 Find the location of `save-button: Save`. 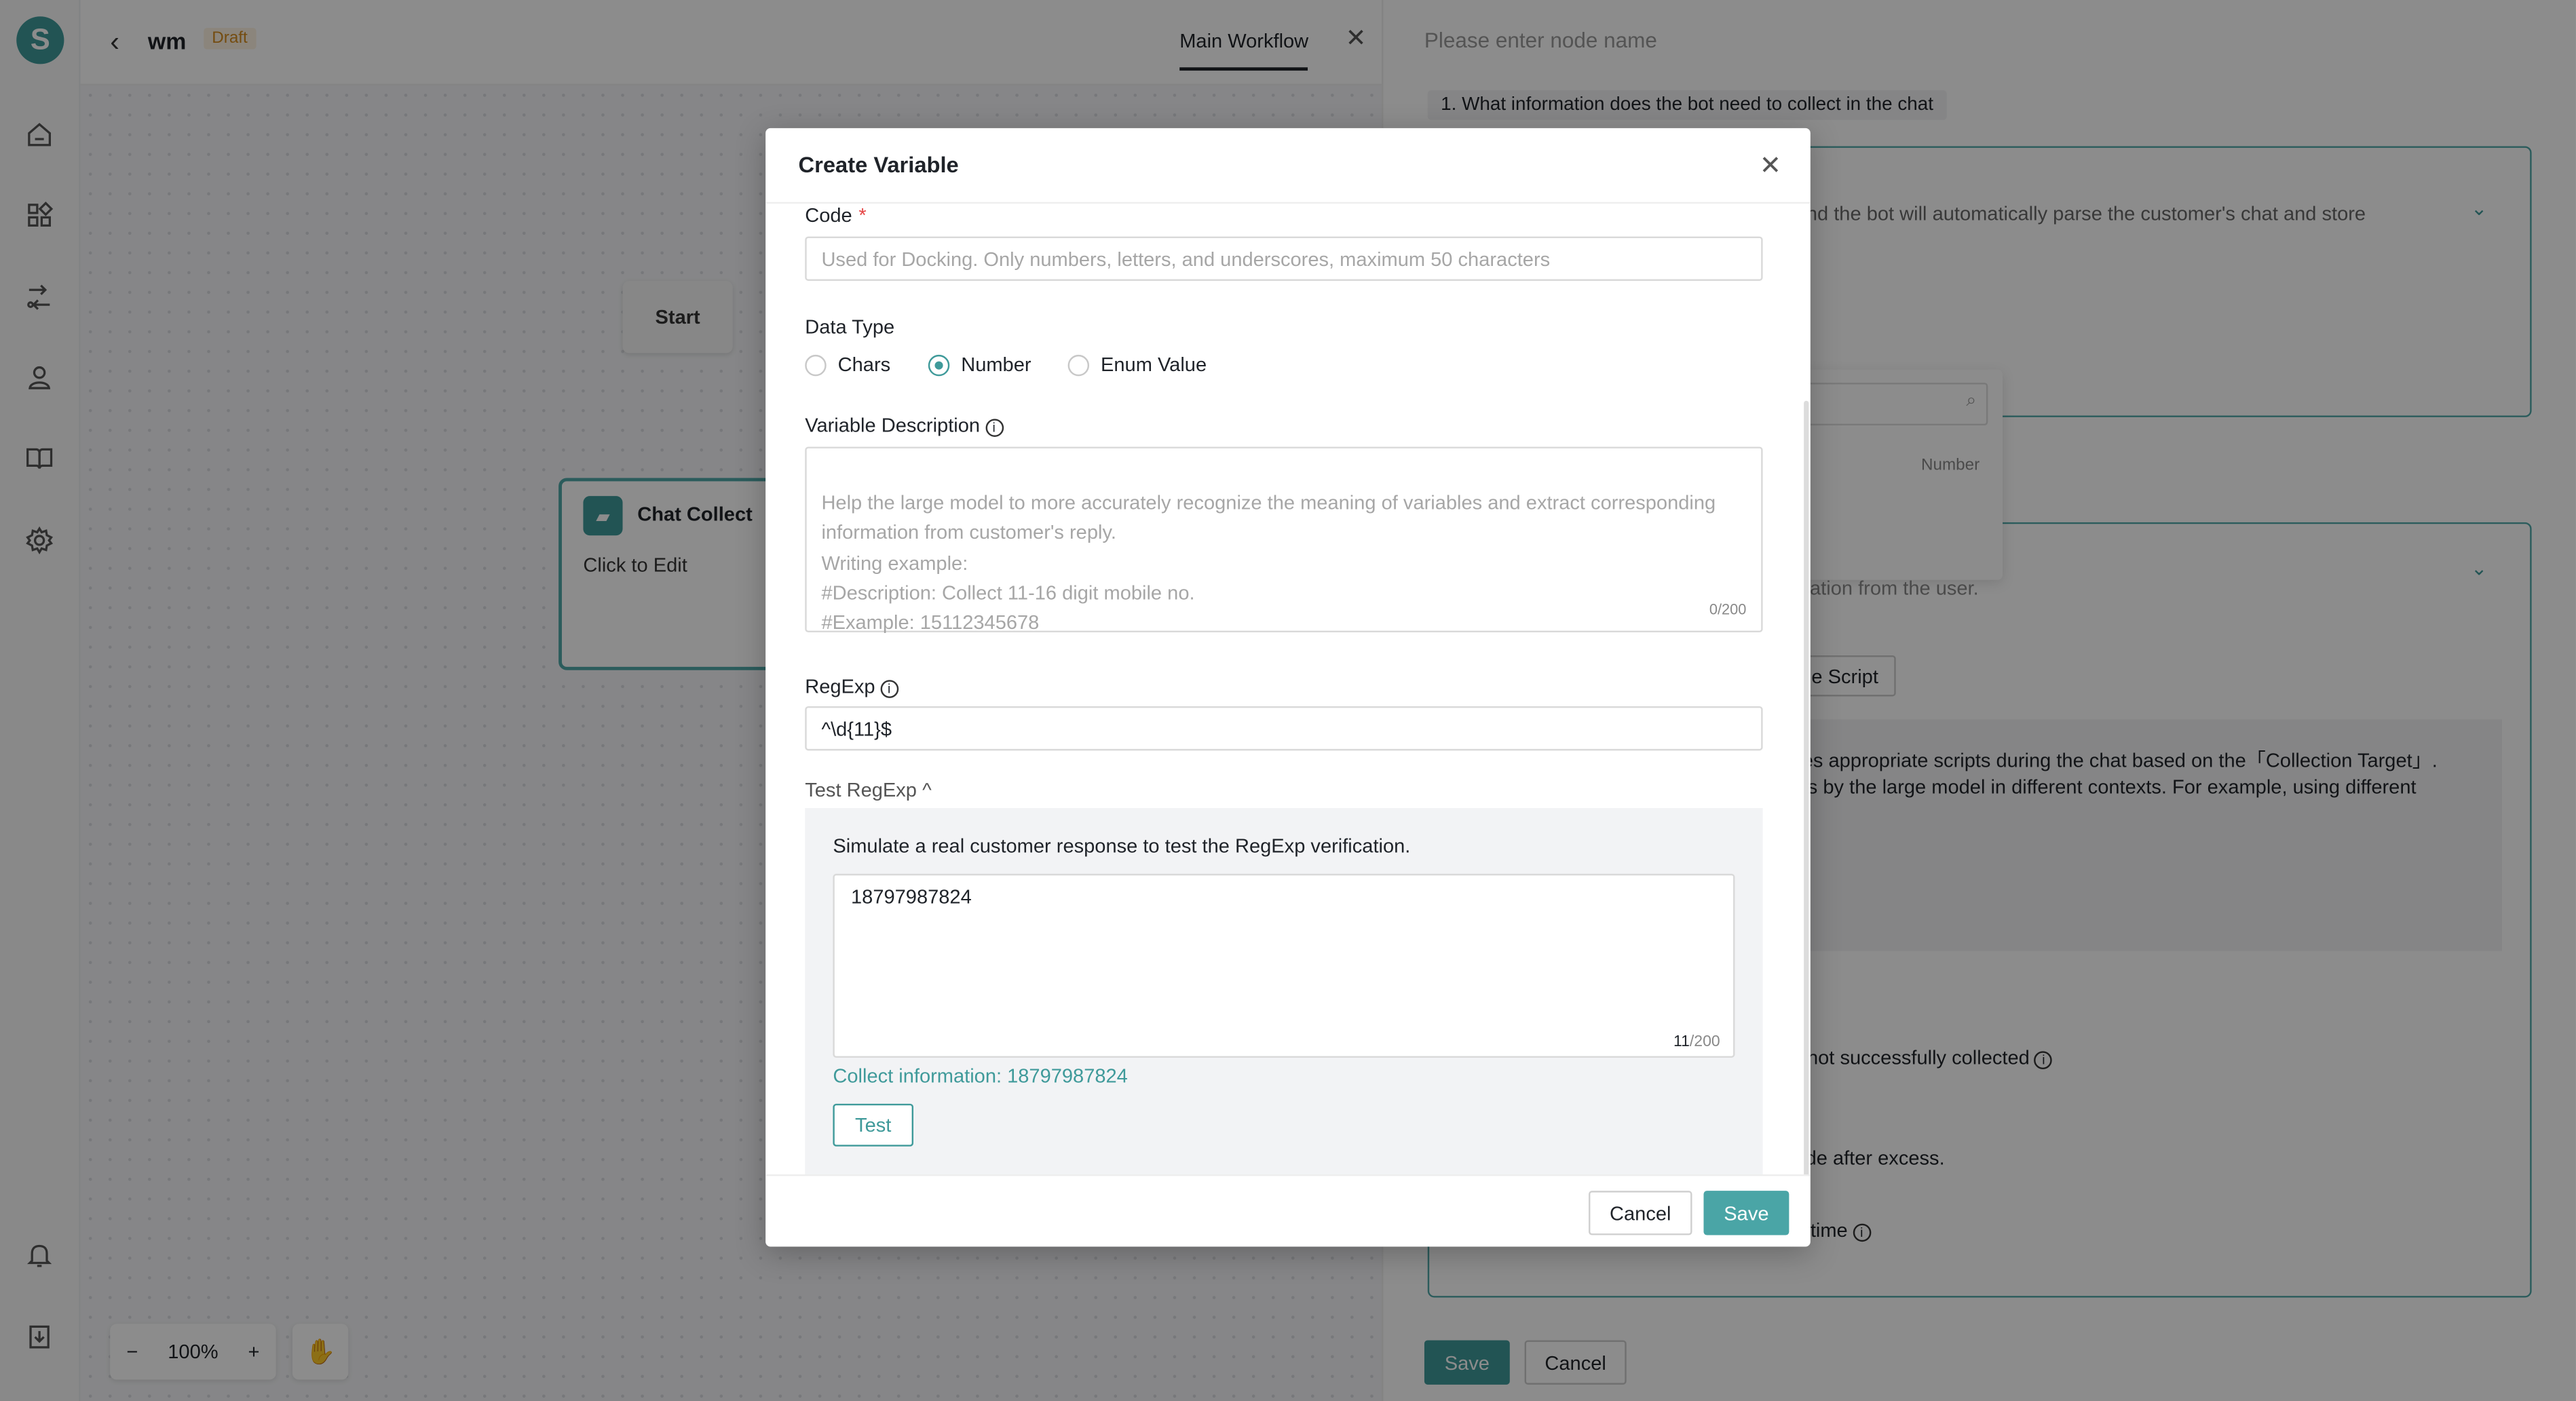

save-button: Save is located at coordinates (1746, 1213).